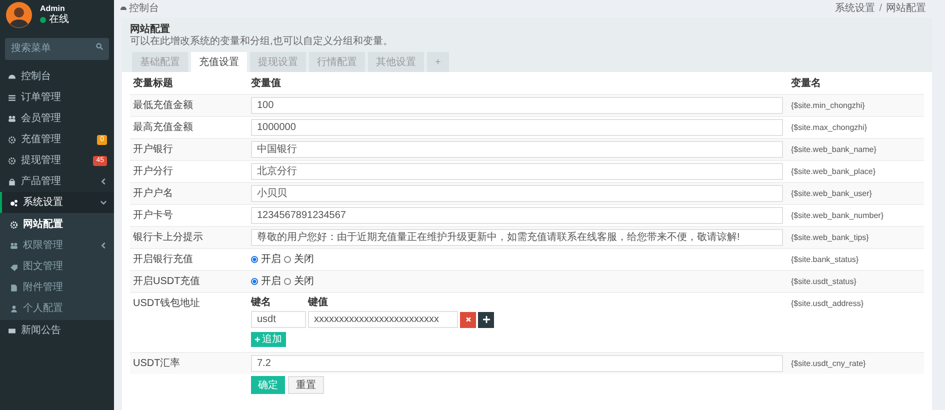 The image size is (945, 410). What do you see at coordinates (257, 339) in the screenshot?
I see `plus-icon` at bounding box center [257, 339].